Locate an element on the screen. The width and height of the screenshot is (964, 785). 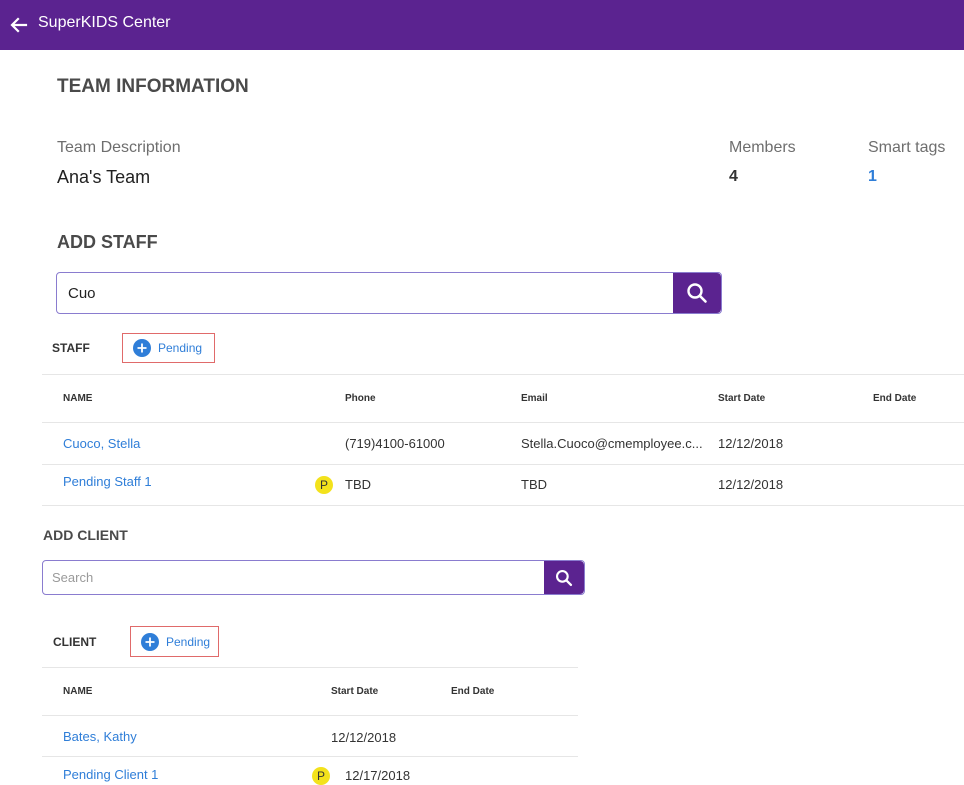
client-row-2-name: Pending Client 1 is located at coordinates (110, 774).